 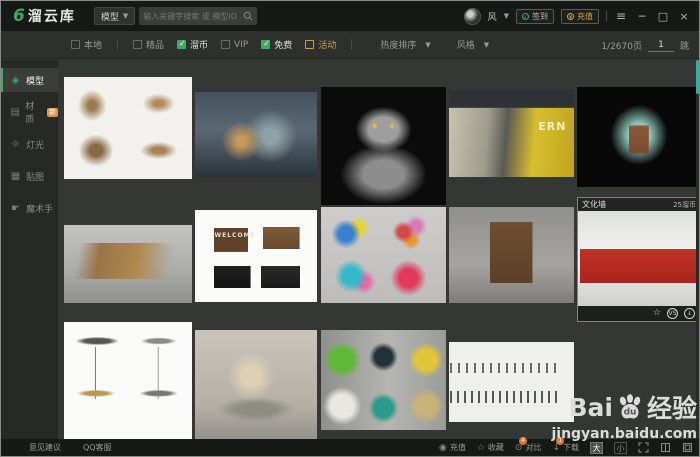 What do you see at coordinates (596, 447) in the screenshot?
I see `size-large-button: 大` at bounding box center [596, 447].